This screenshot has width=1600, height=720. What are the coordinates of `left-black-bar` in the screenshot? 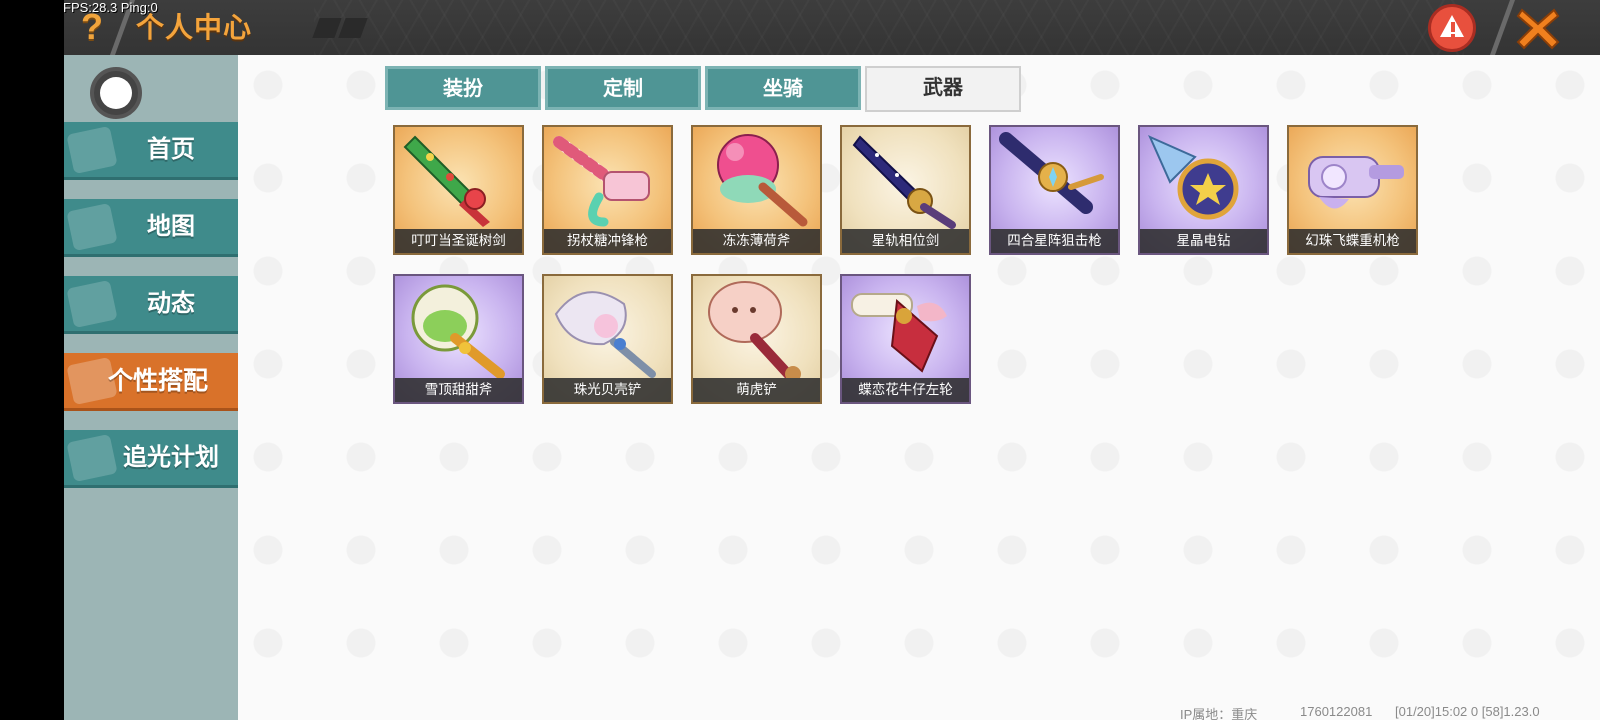 It's located at (32, 360).